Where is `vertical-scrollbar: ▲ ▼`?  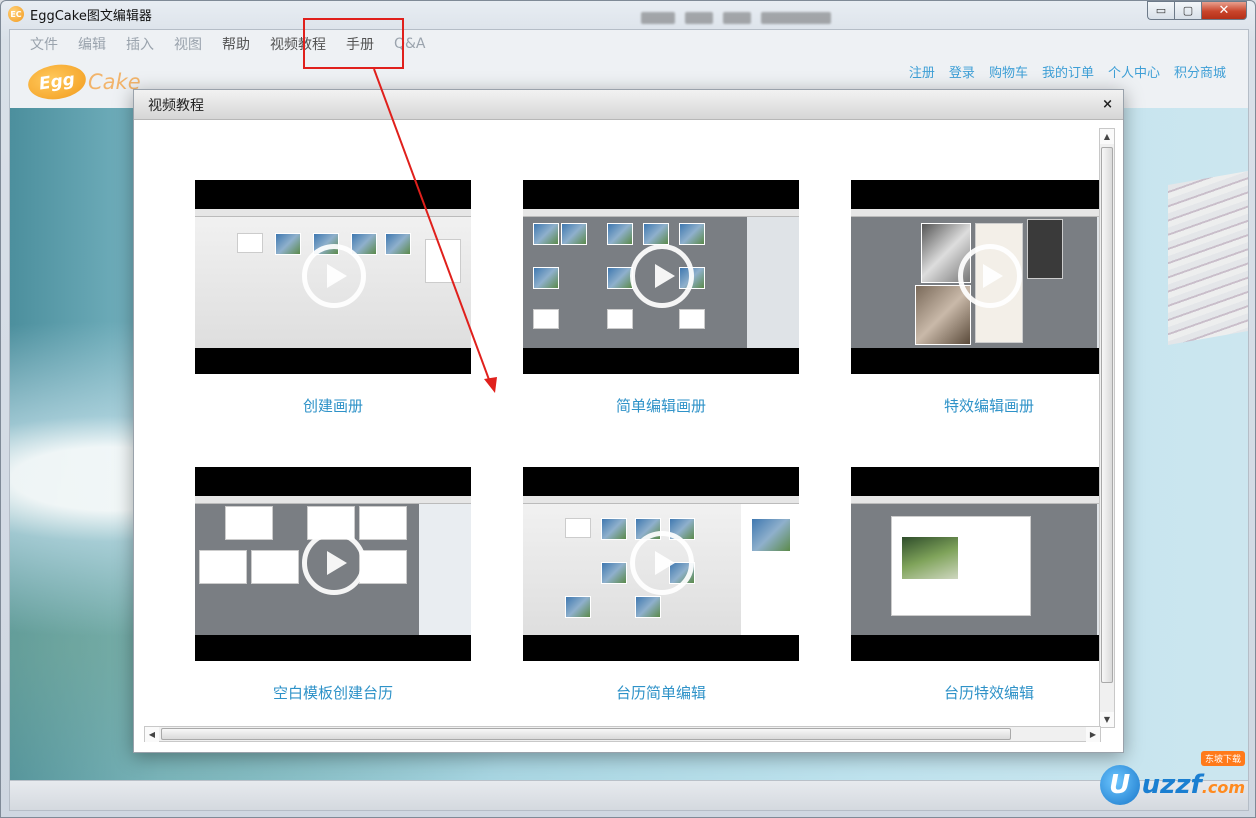 vertical-scrollbar: ▲ ▼ is located at coordinates (1107, 428).